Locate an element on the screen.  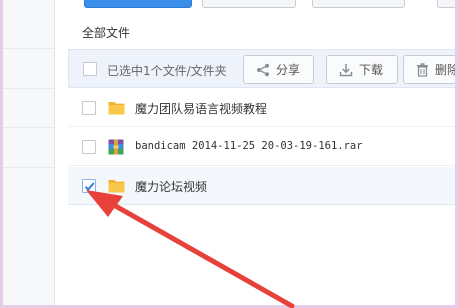
selection-toolbar: 已选中1个文件/文件夹 分享 下载 删除 is located at coordinates (261, 68).